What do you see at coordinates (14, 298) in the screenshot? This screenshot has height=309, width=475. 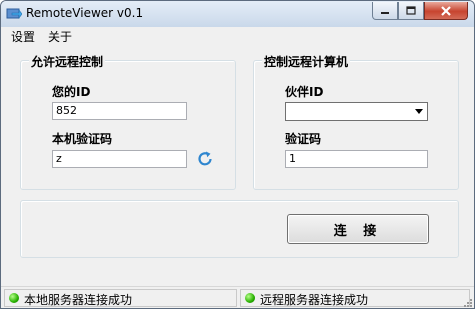 I see `local-status-led-icon` at bounding box center [14, 298].